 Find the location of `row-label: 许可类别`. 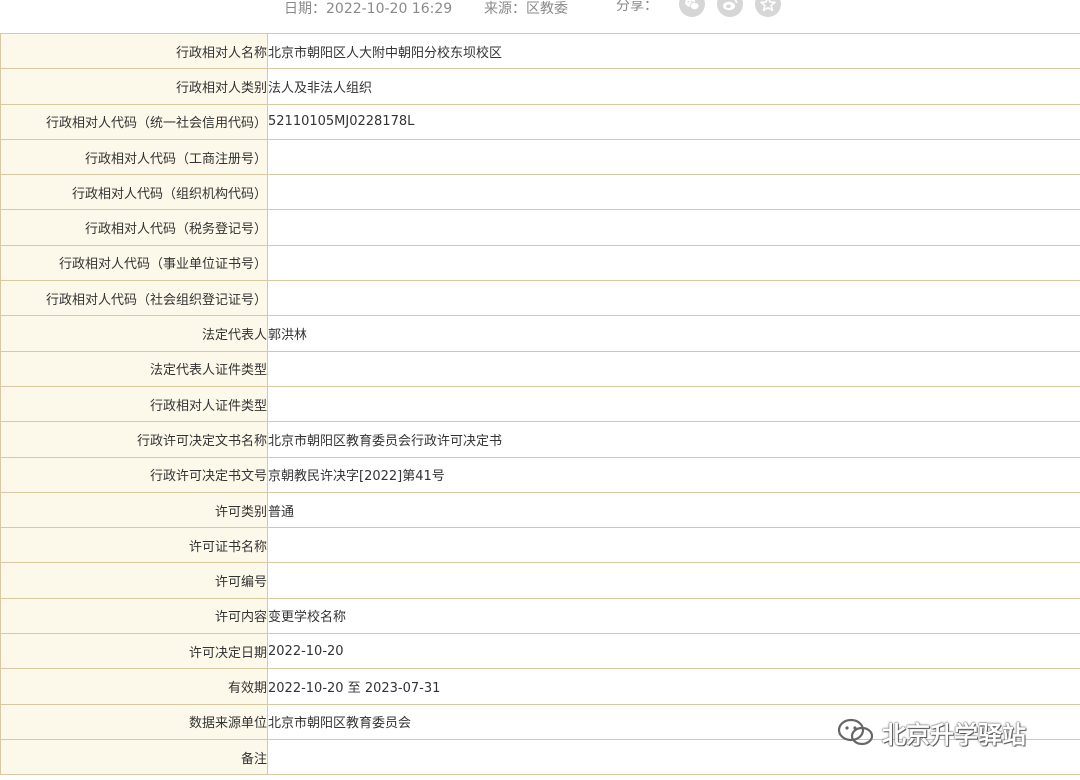

row-label: 许可类别 is located at coordinates (134, 510).